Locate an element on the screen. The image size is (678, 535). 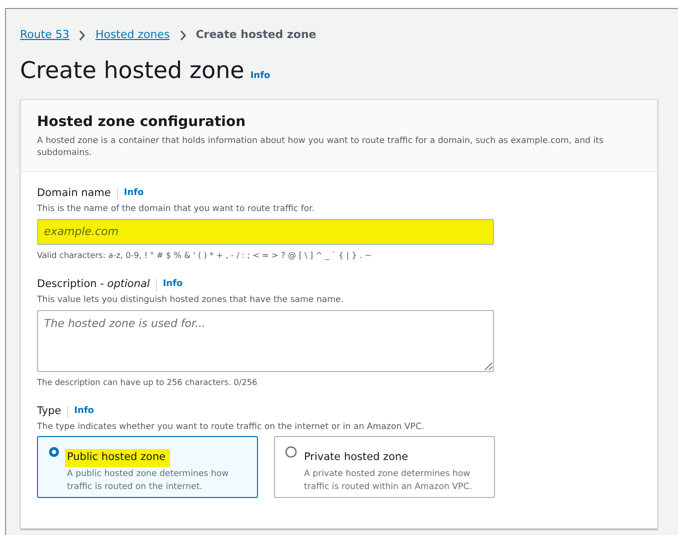
field-hint: The type indicates whether you want to route traffic on the internet or in an Amazon VPC. is located at coordinates (231, 427).